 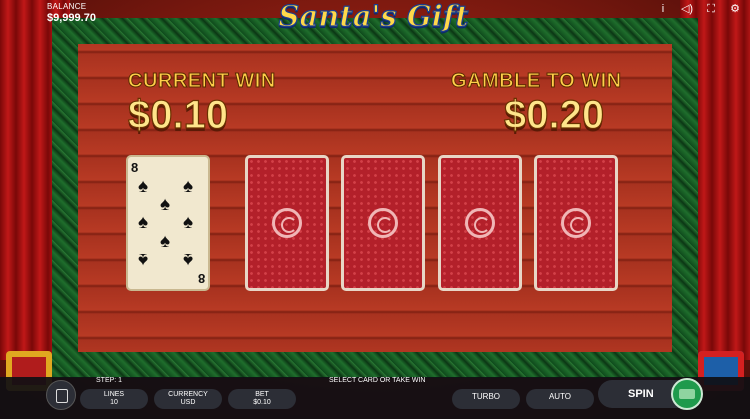 What do you see at coordinates (188, 402) in the screenshot?
I see `currency-value: USD` at bounding box center [188, 402].